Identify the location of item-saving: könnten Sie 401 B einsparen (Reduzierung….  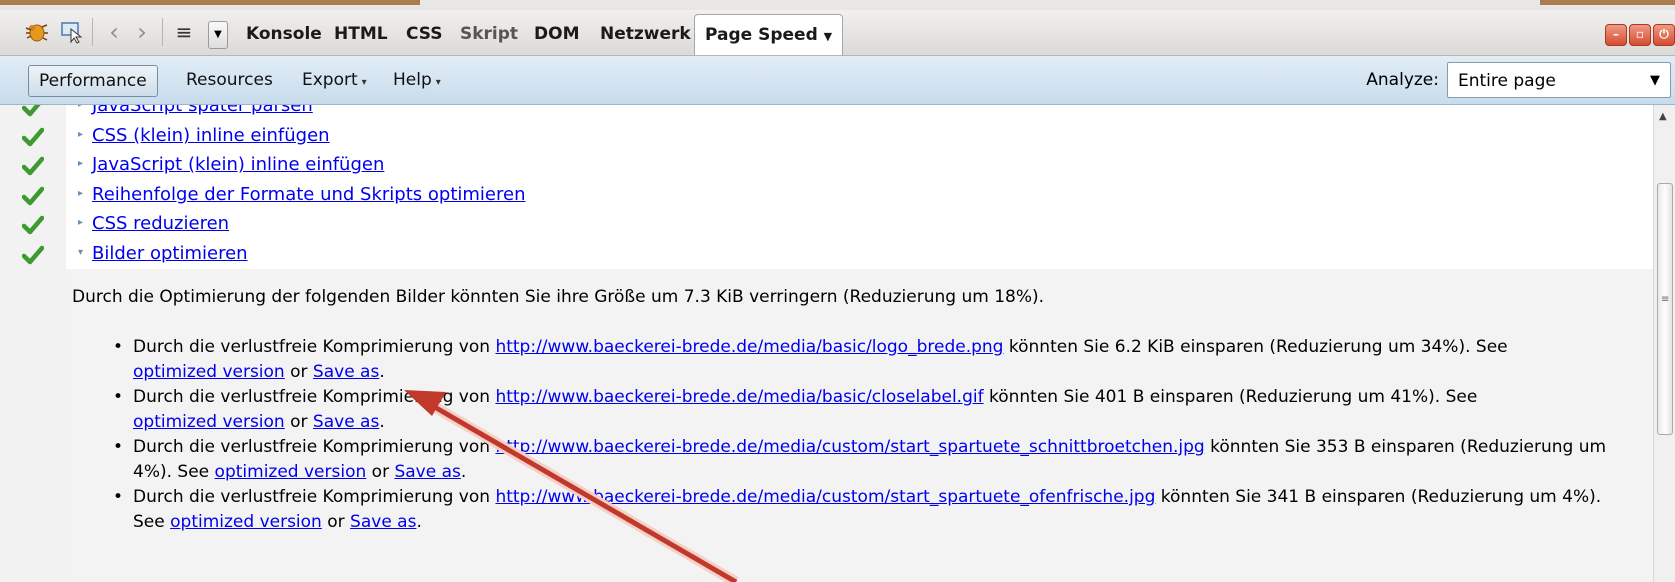
(1214, 397).